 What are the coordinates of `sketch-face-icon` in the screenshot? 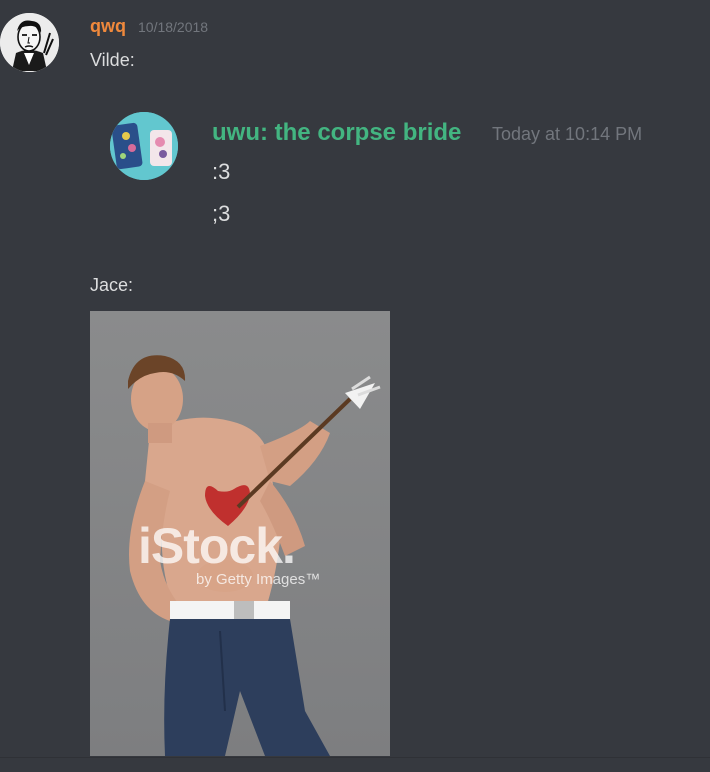 It's located at (29, 42).